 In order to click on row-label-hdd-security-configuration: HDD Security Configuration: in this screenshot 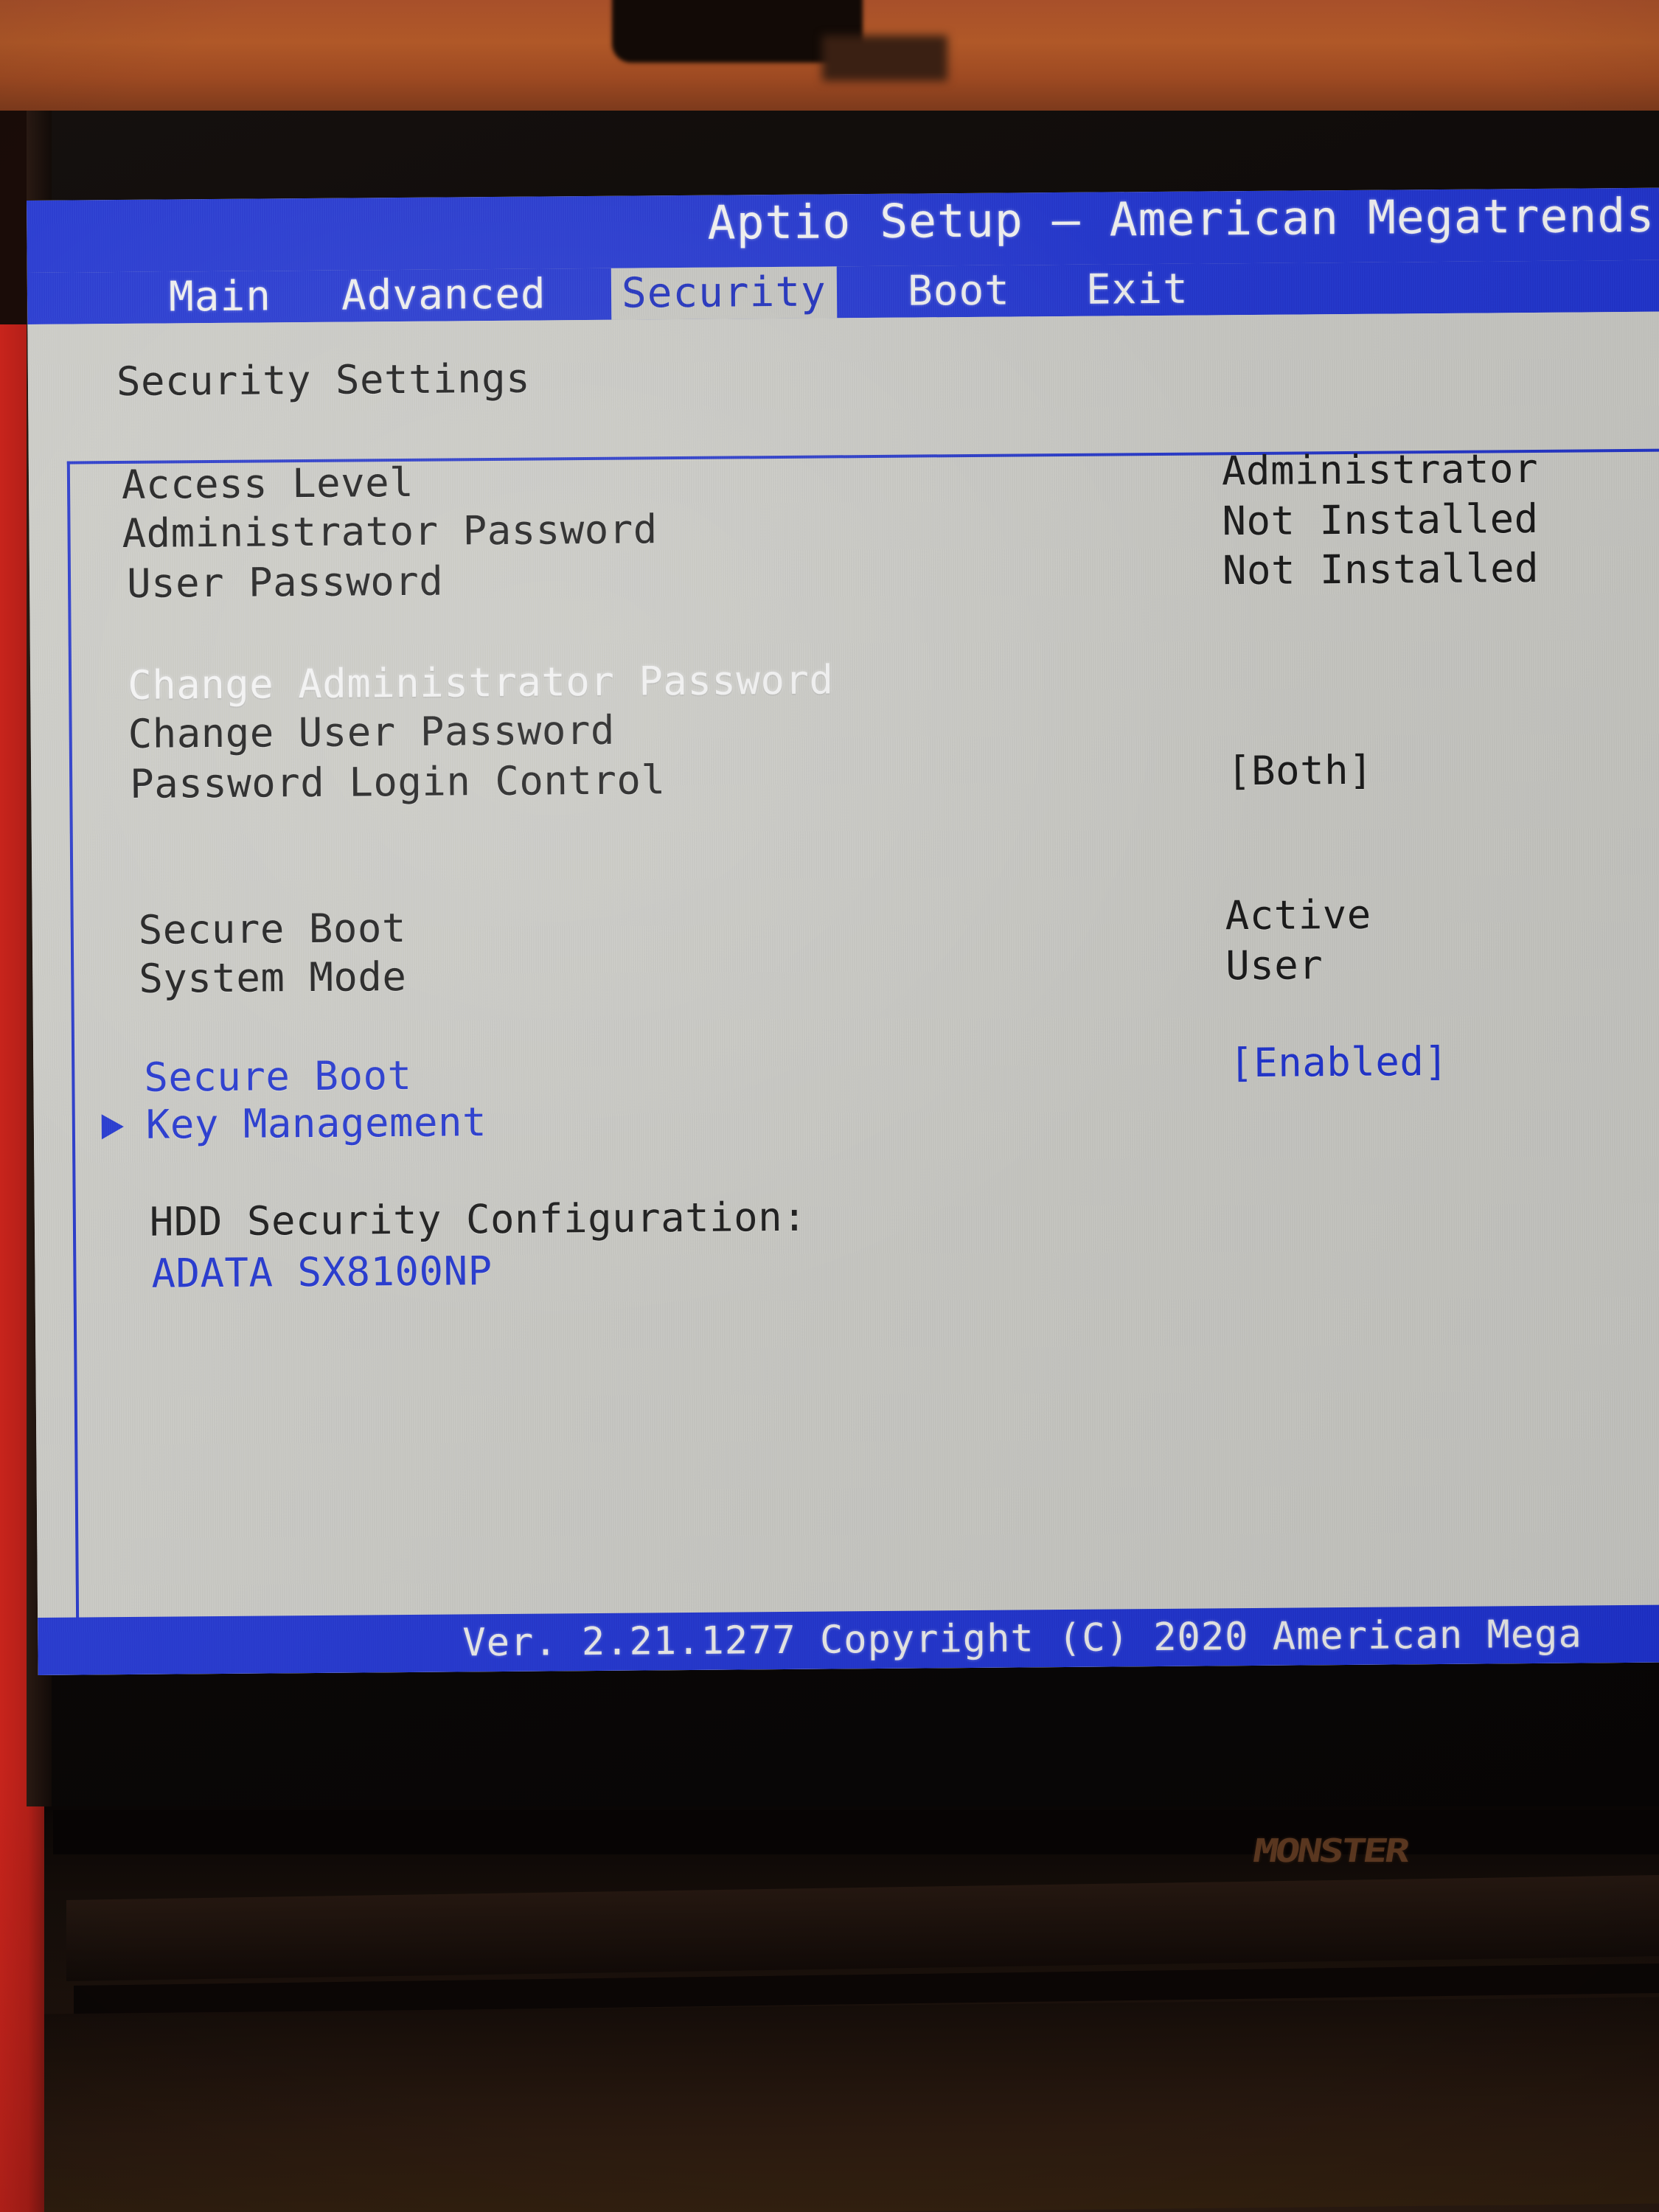, I will do `click(478, 1219)`.